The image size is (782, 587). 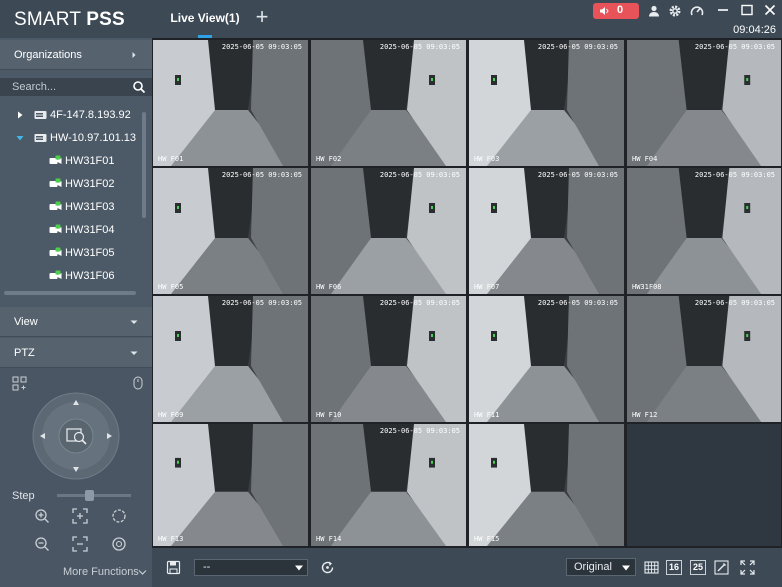 I want to click on video-cell: 2025-06-05 09:03:05 HW F12, so click(x=704, y=359).